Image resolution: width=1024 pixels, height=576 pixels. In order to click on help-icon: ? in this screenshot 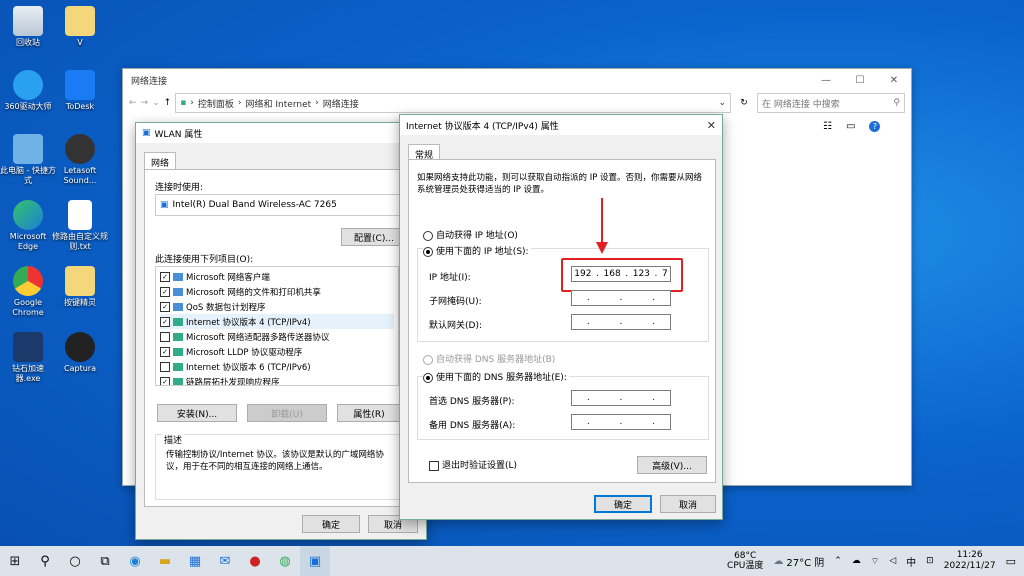, I will do `click(875, 126)`.